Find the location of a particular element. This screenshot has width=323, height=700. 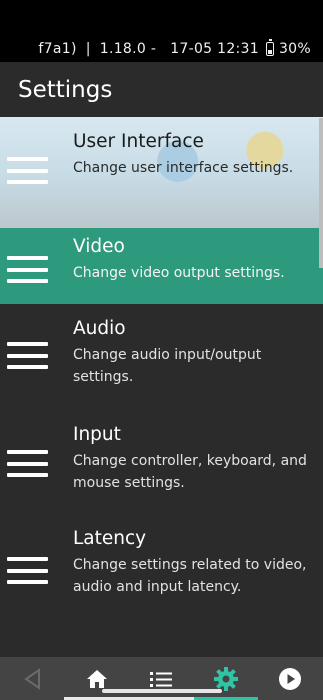

gesture-handle is located at coordinates (162, 691).